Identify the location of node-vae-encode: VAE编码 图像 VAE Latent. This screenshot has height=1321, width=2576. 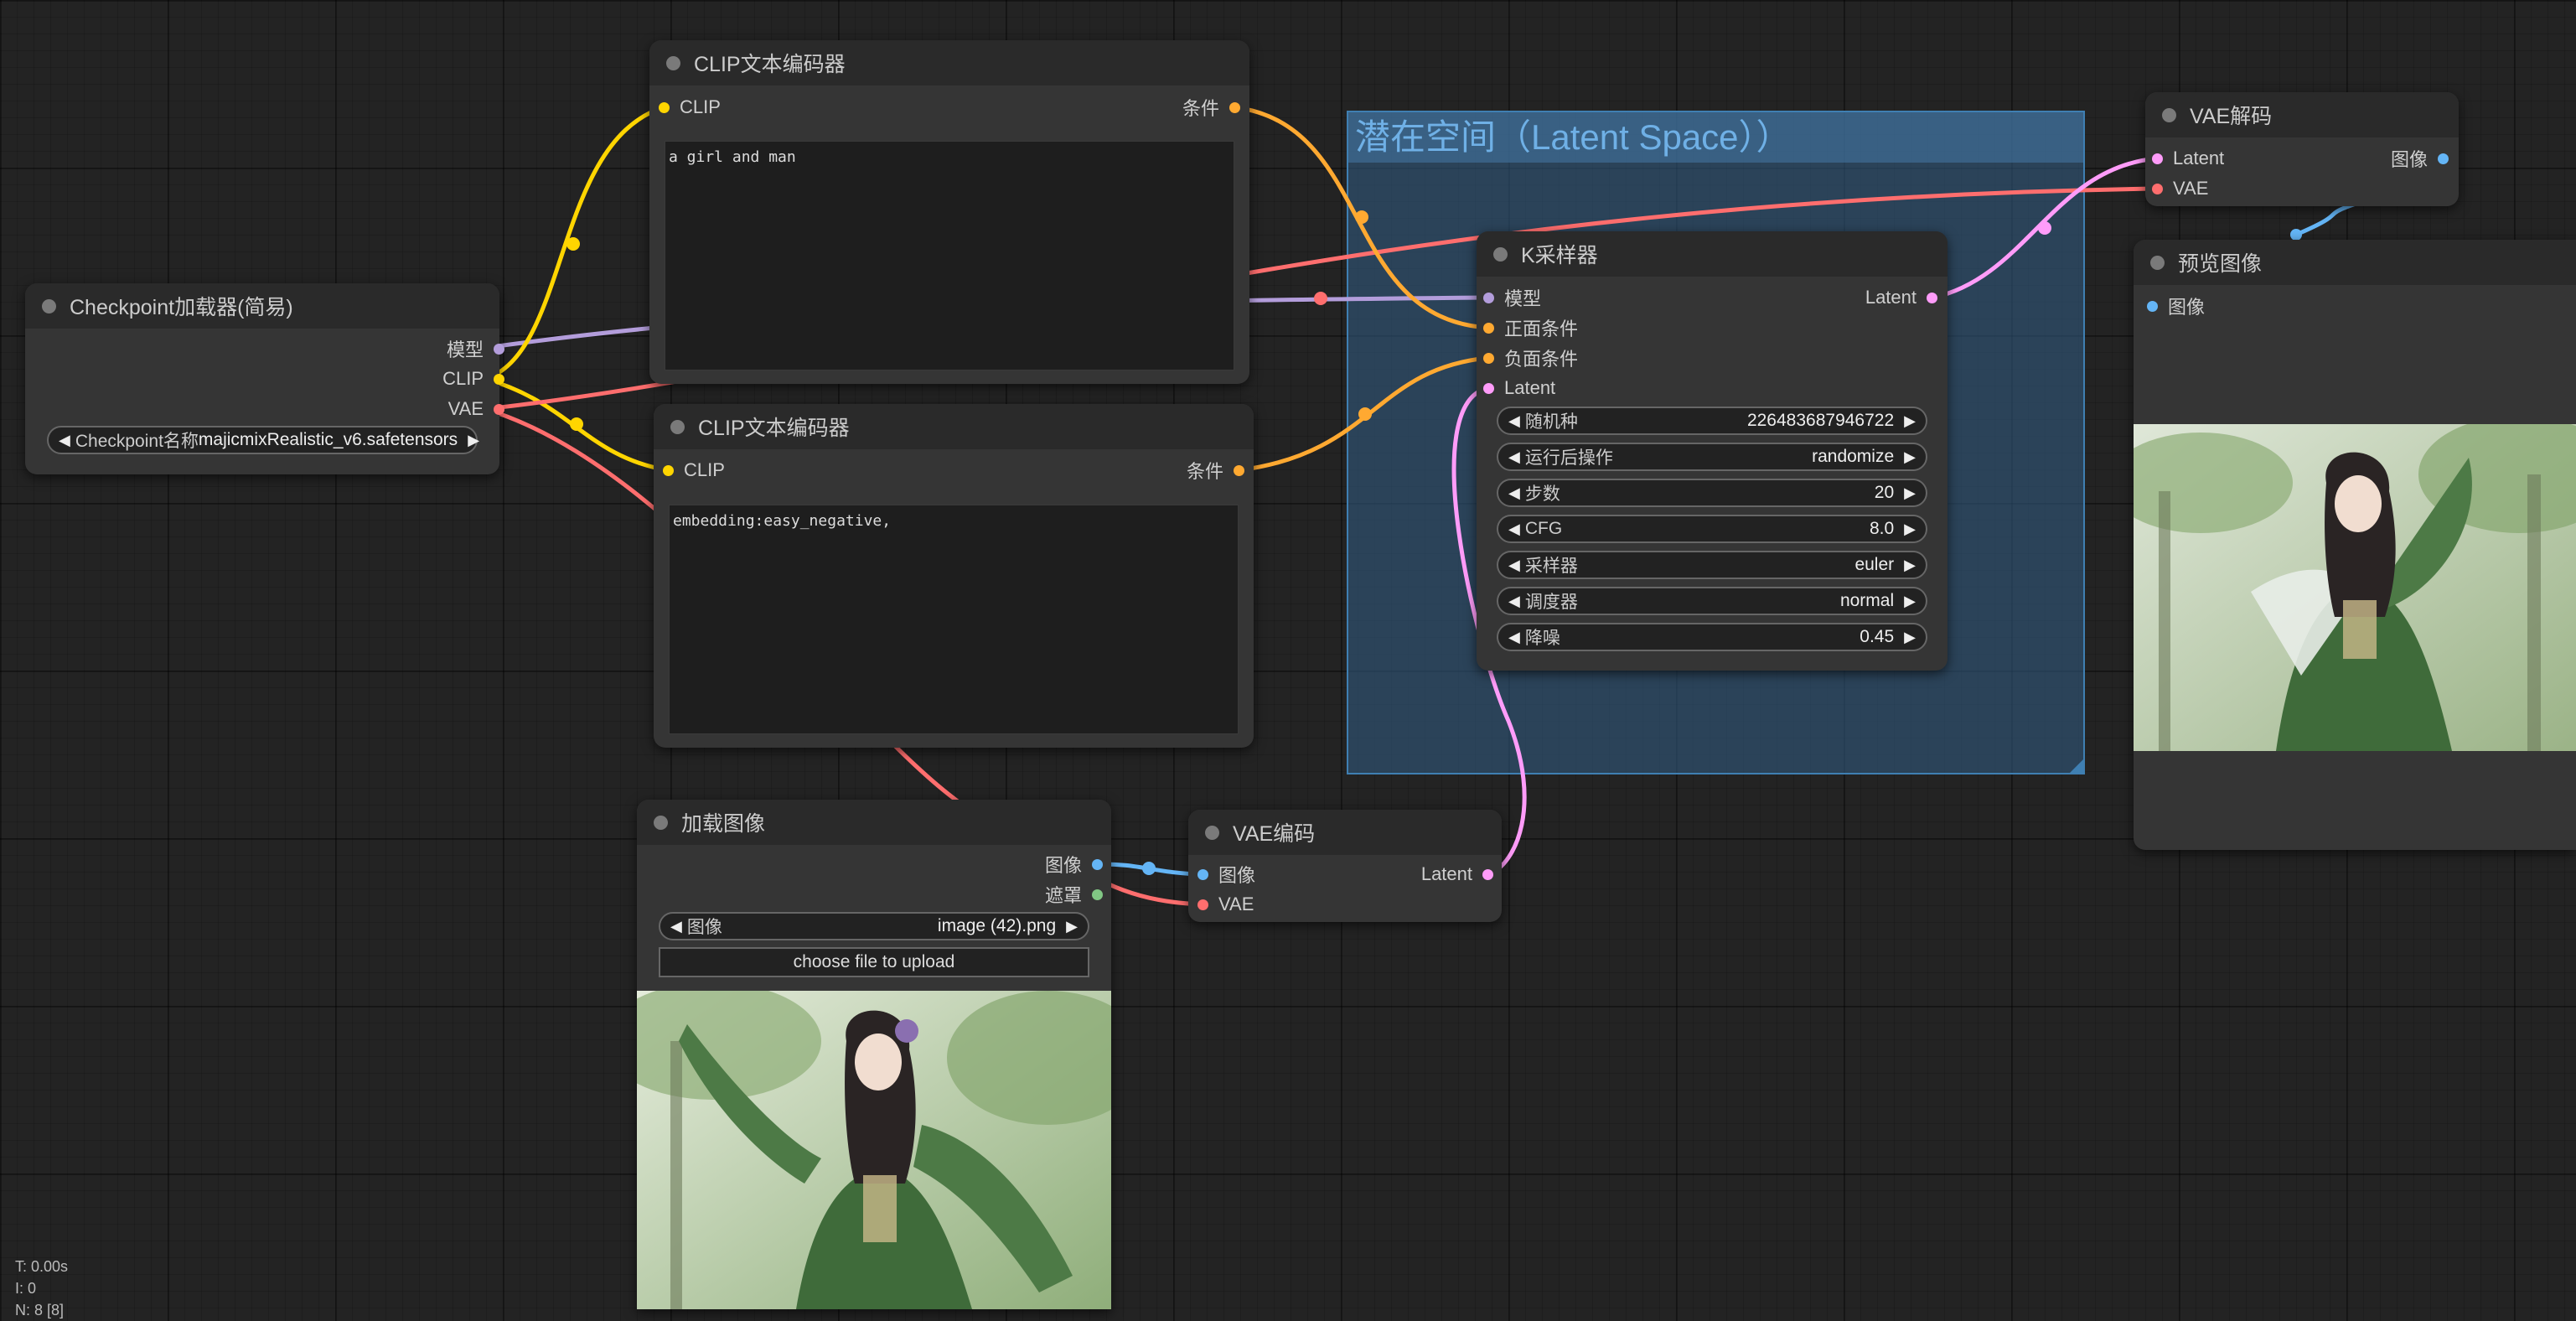
(1345, 866).